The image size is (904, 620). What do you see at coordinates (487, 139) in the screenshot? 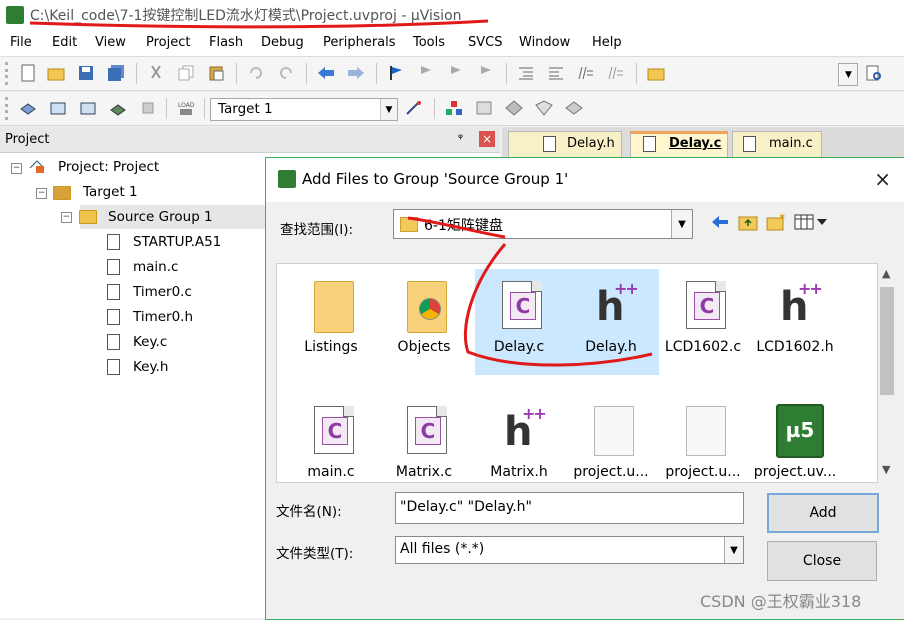
I see `close-panel-icon: ×` at bounding box center [487, 139].